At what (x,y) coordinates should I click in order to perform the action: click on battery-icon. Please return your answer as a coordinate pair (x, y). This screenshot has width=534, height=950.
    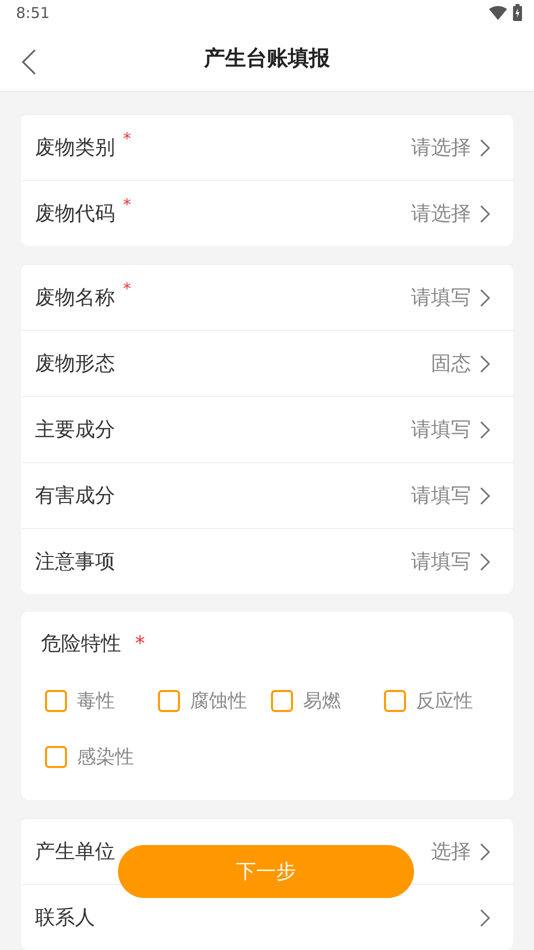
    Looking at the image, I should click on (517, 13).